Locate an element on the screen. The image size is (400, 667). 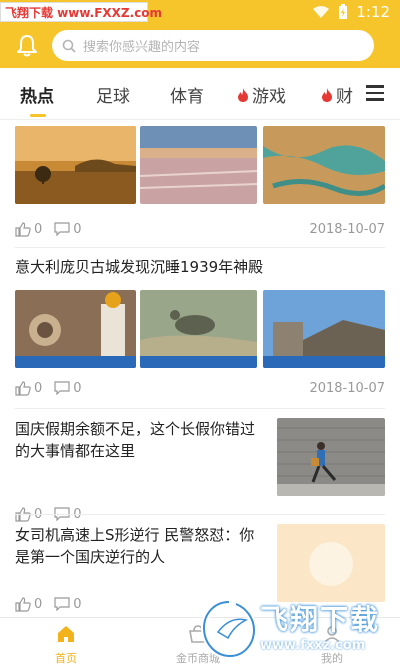
wifi-icon is located at coordinates (321, 12).